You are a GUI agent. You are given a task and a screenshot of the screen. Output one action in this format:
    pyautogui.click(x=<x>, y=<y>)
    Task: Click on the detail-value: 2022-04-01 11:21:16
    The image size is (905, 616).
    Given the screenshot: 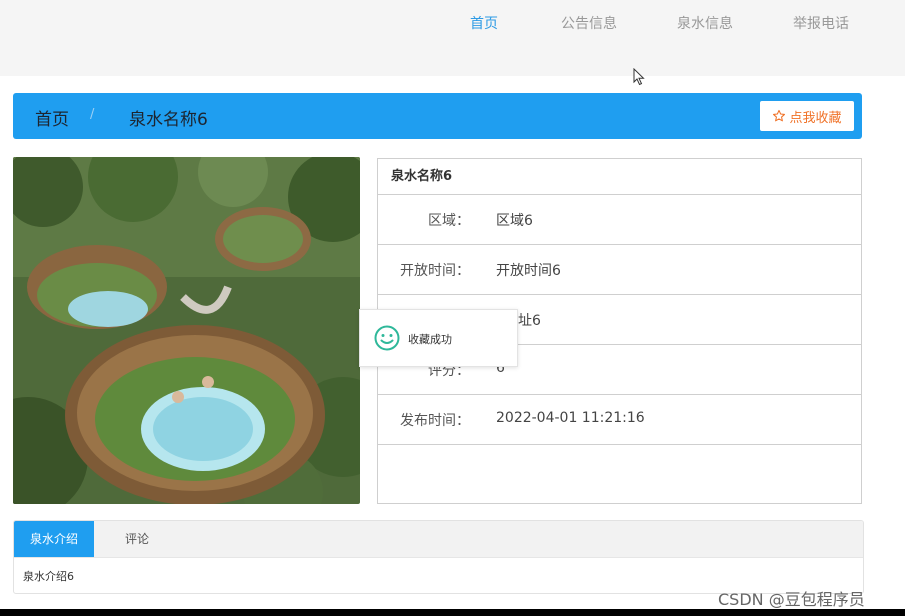 What is the action you would take?
    pyautogui.click(x=570, y=418)
    